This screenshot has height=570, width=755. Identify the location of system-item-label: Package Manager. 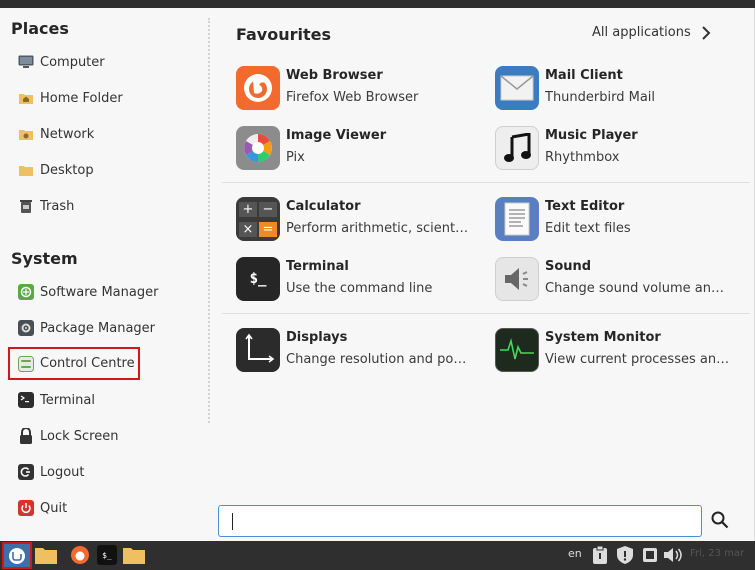
(98, 328).